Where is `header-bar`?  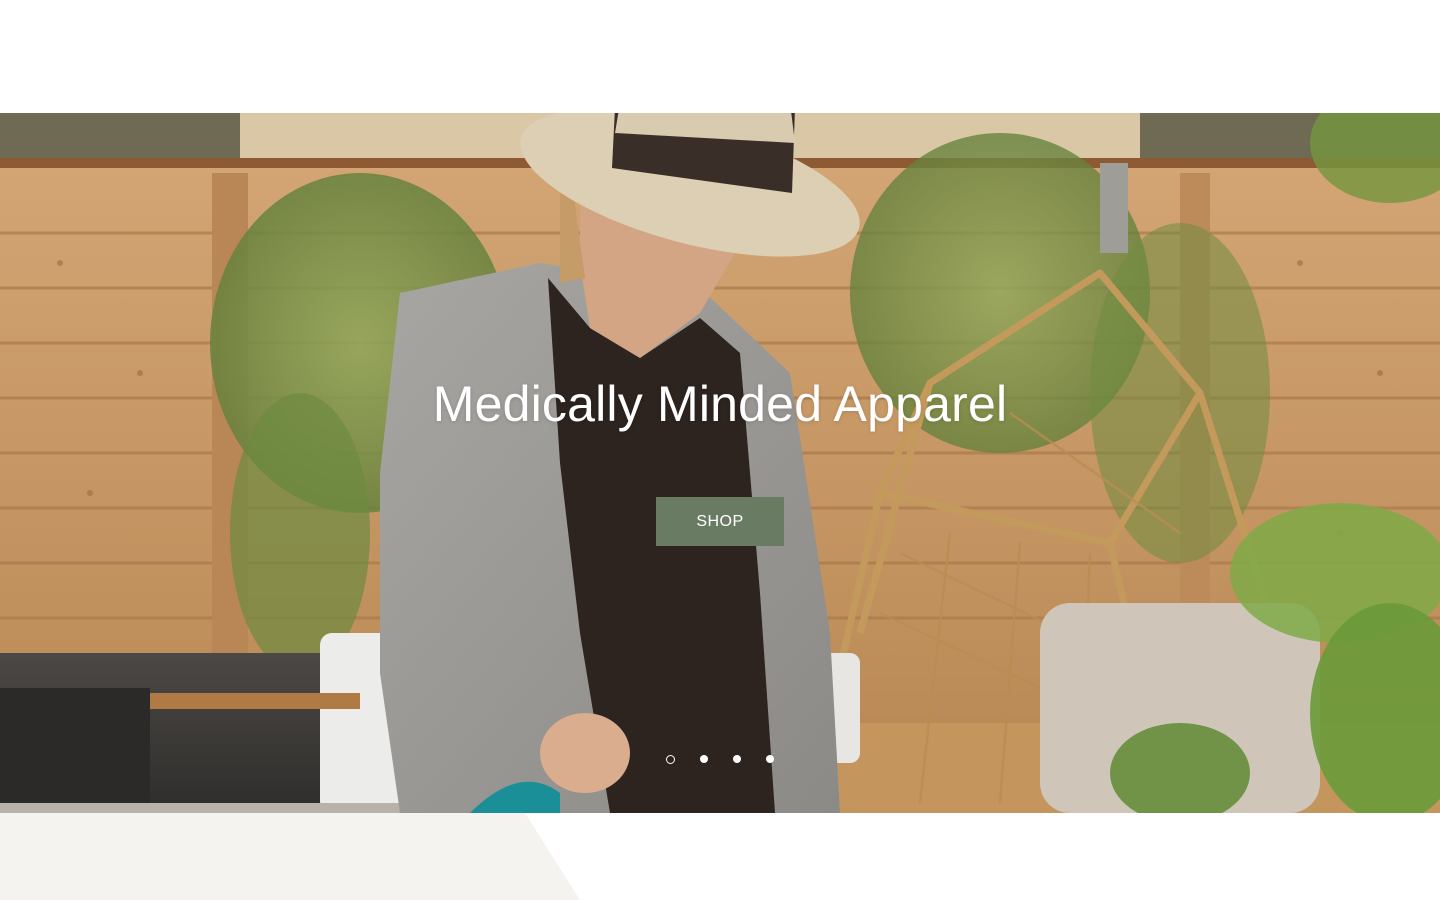
header-bar is located at coordinates (720, 56).